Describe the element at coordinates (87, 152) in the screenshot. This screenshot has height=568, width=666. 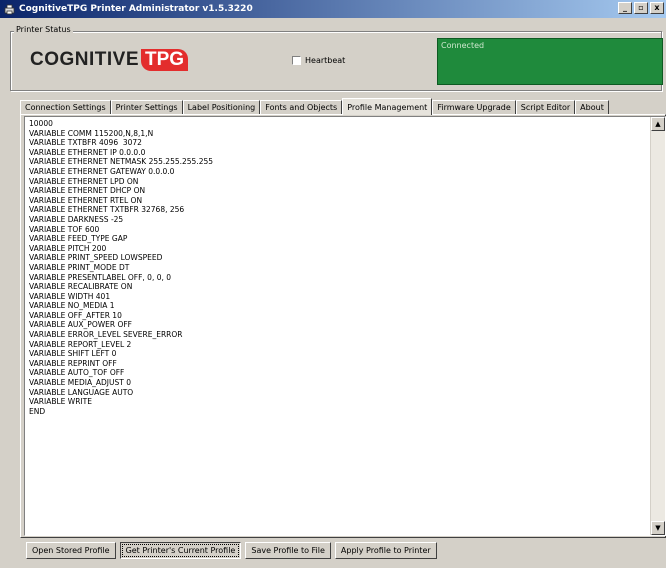
I see `profile-line: VARIABLE ETHERNET IP 0.0.0.0` at that location.